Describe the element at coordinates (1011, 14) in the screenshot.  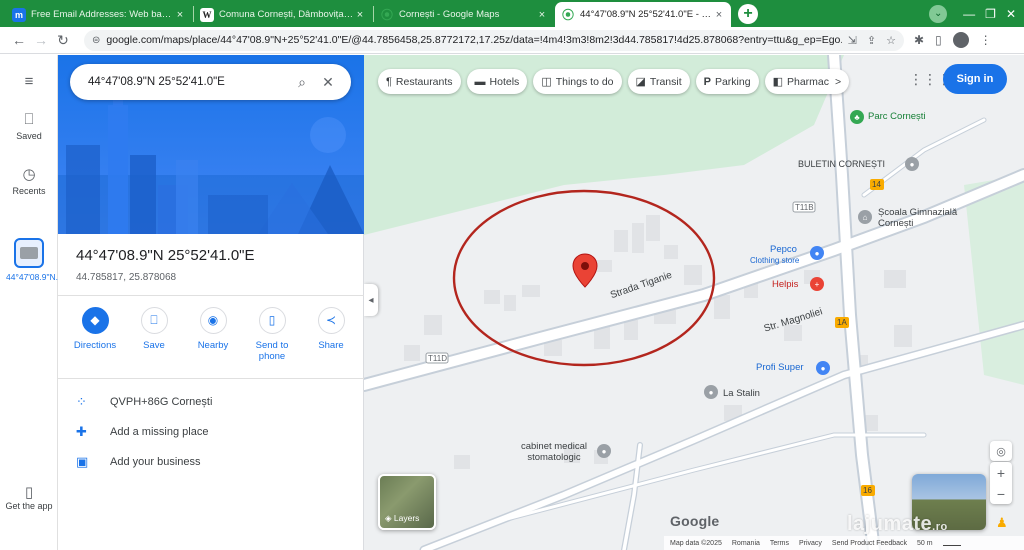
I see `close-window-icon: ✕` at that location.